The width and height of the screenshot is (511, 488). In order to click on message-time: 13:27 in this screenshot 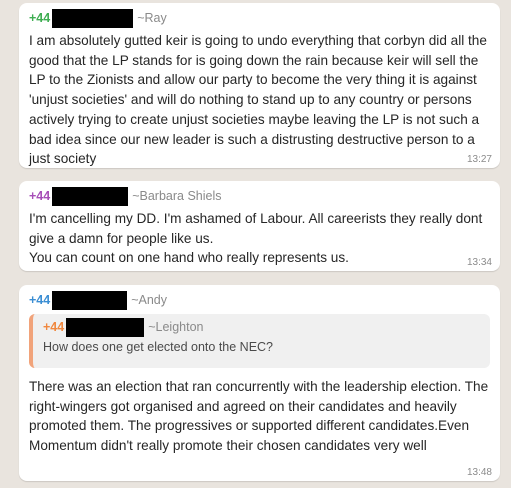, I will do `click(479, 159)`.